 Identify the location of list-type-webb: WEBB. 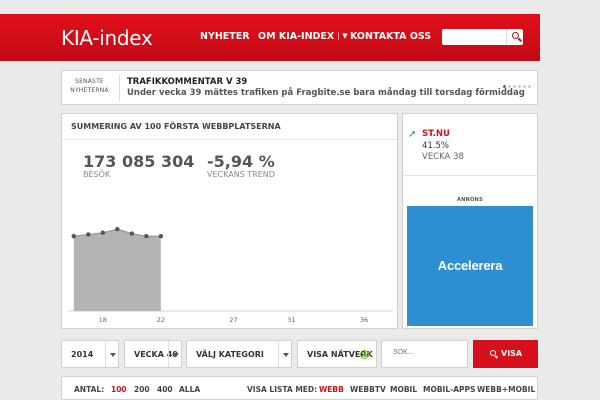
(331, 389).